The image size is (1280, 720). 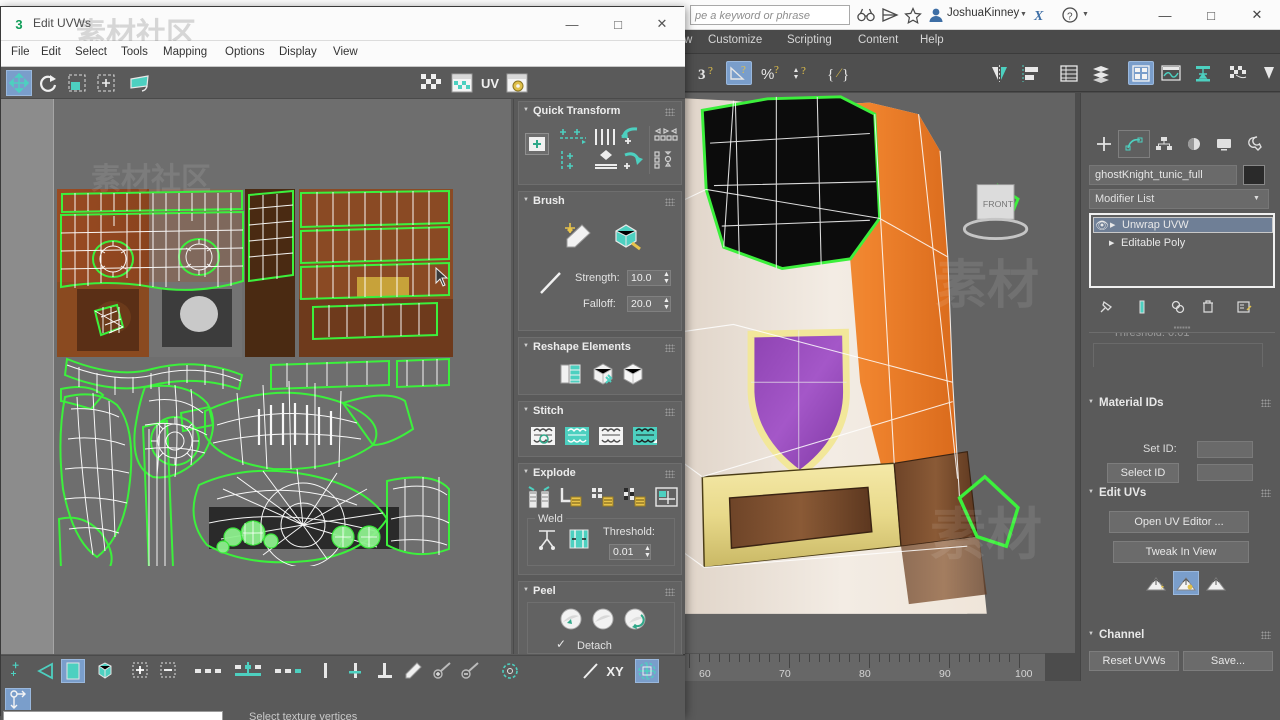 I want to click on uvw-menu-file: File, so click(x=20, y=52).